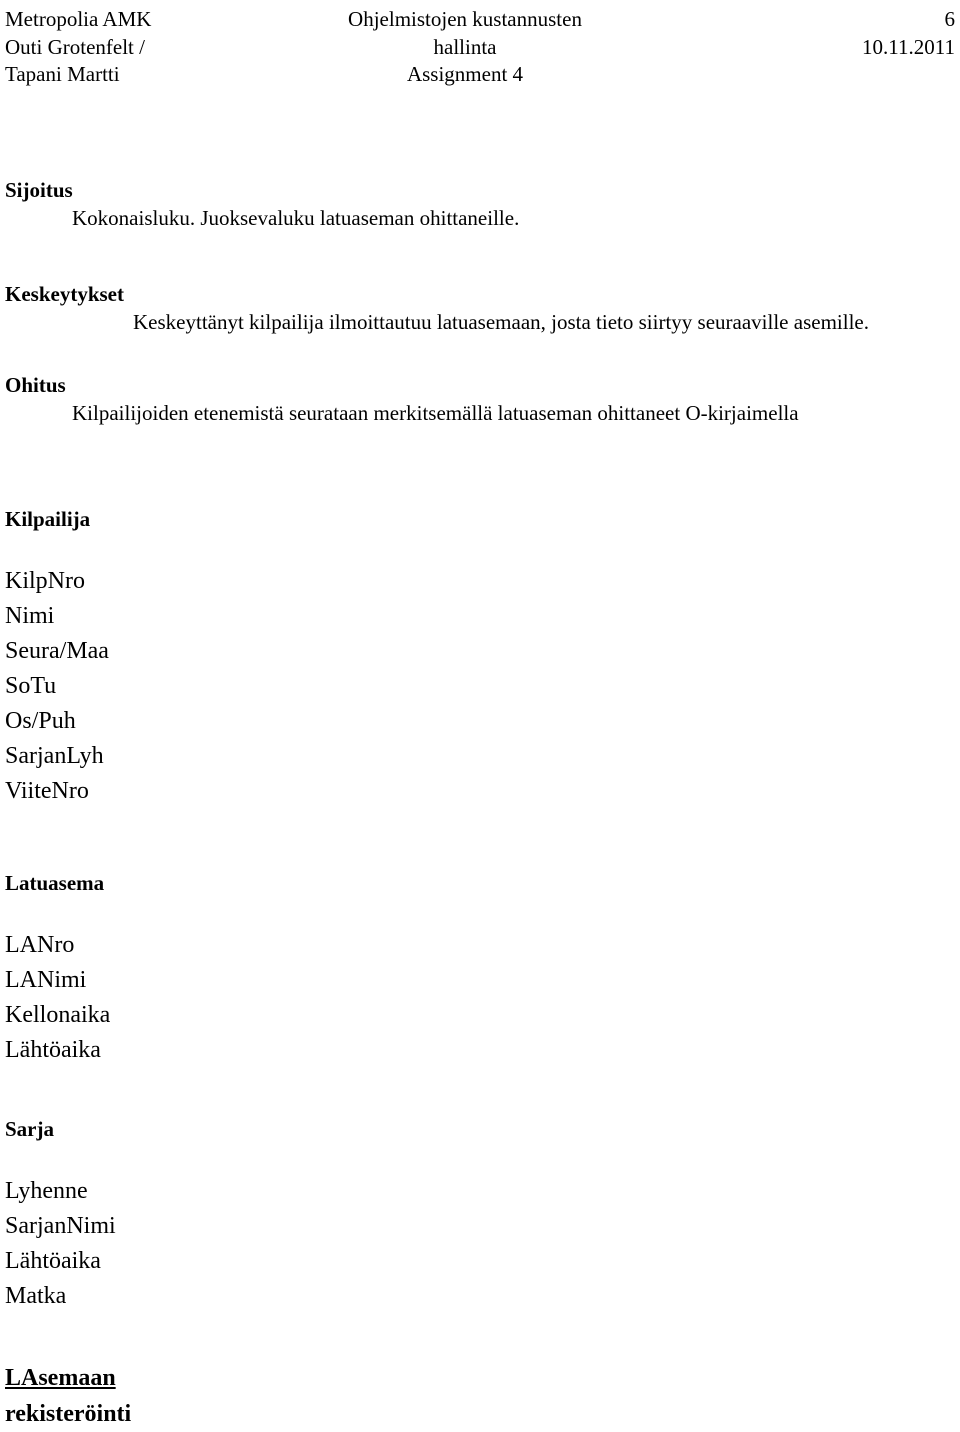 This screenshot has height=1432, width=960. Describe the element at coordinates (215, 1244) in the screenshot. I see `entity-field-list-sarja: Lyhenne SarjanNimi Lähtöaika Matka` at that location.